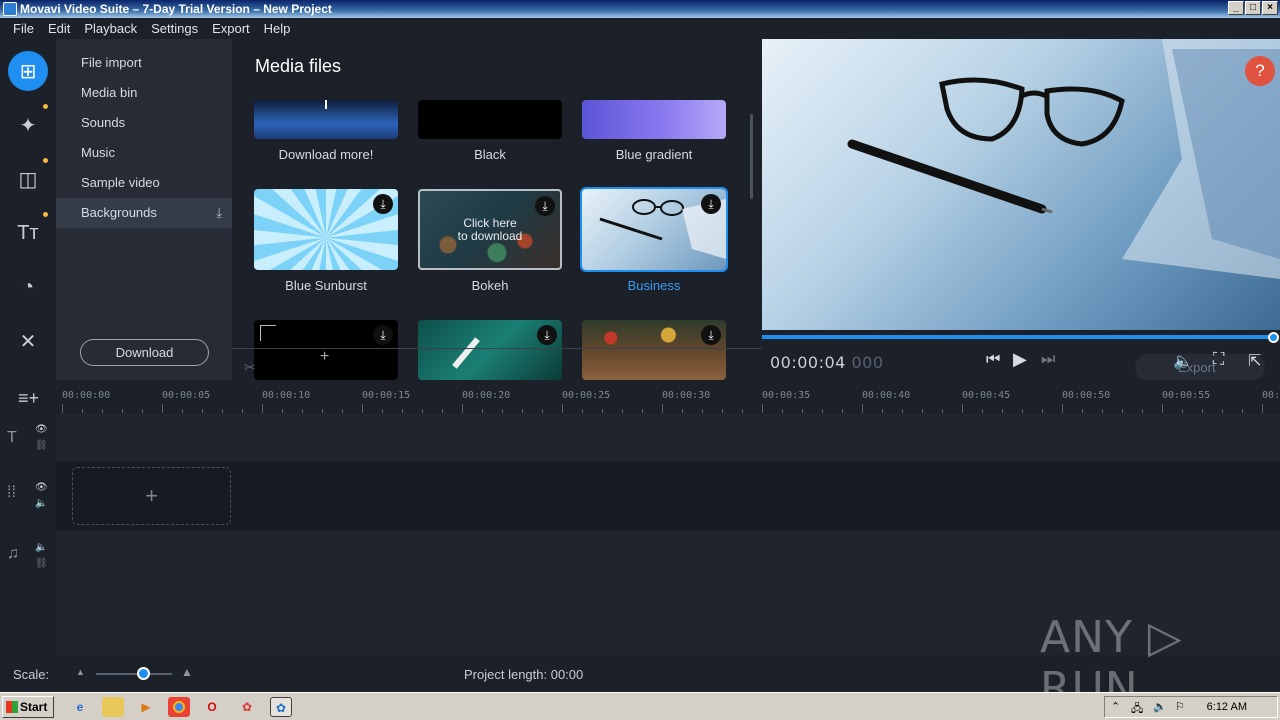  I want to click on skip-back-icon: ⏮, so click(993, 360).